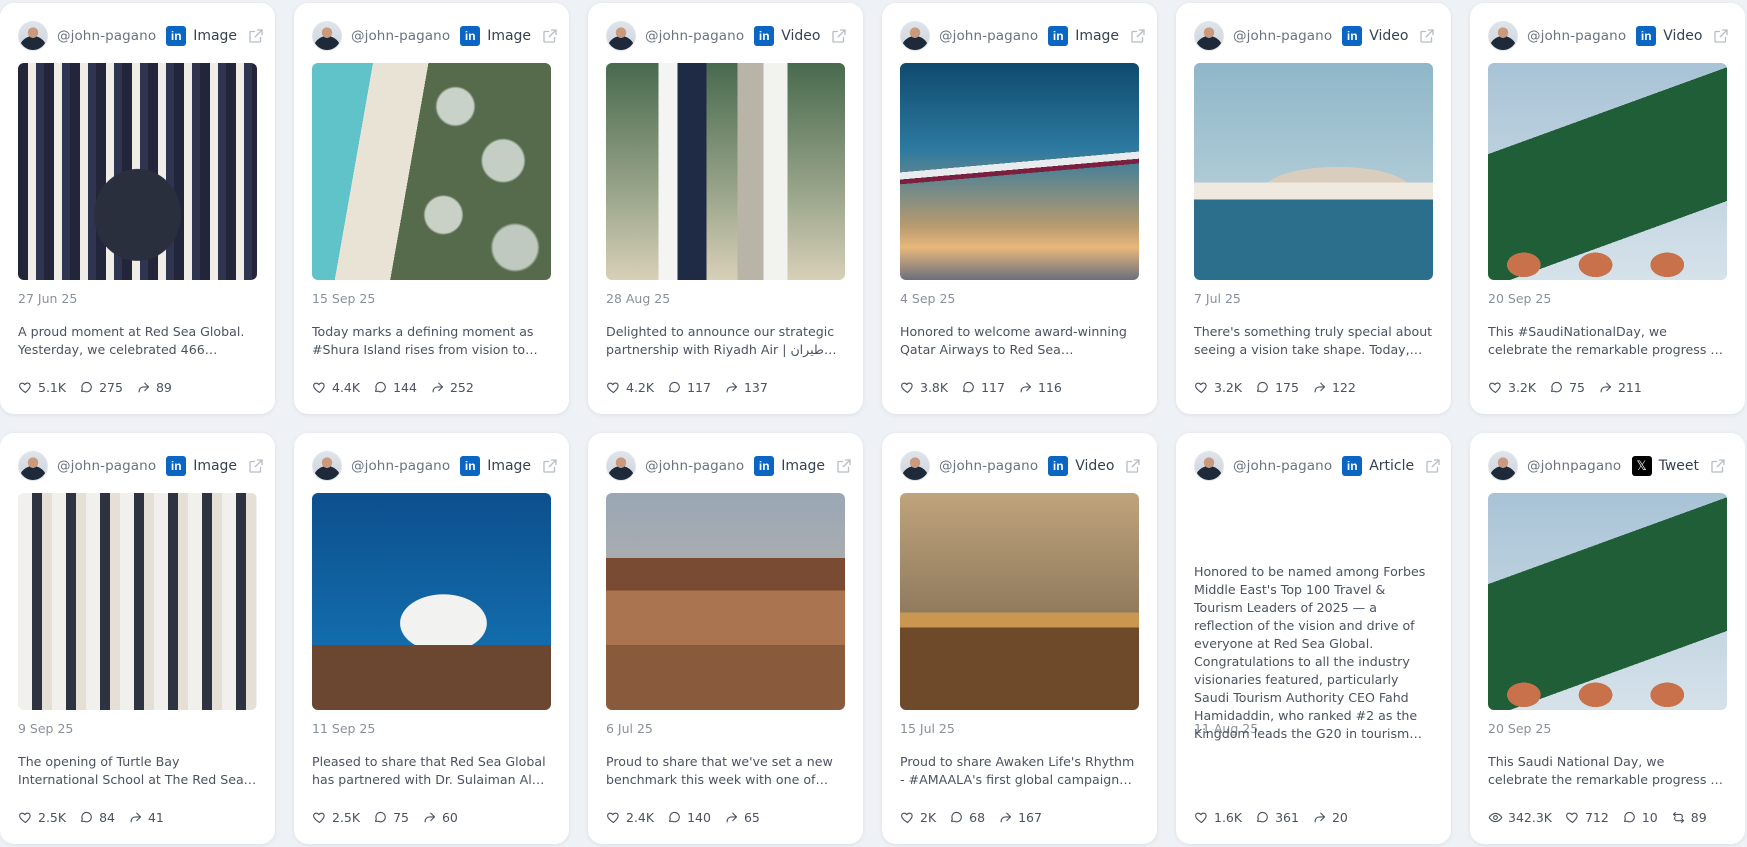 Image resolution: width=1747 pixels, height=847 pixels. Describe the element at coordinates (630, 817) in the screenshot. I see `likes-count: 2.4K` at that location.